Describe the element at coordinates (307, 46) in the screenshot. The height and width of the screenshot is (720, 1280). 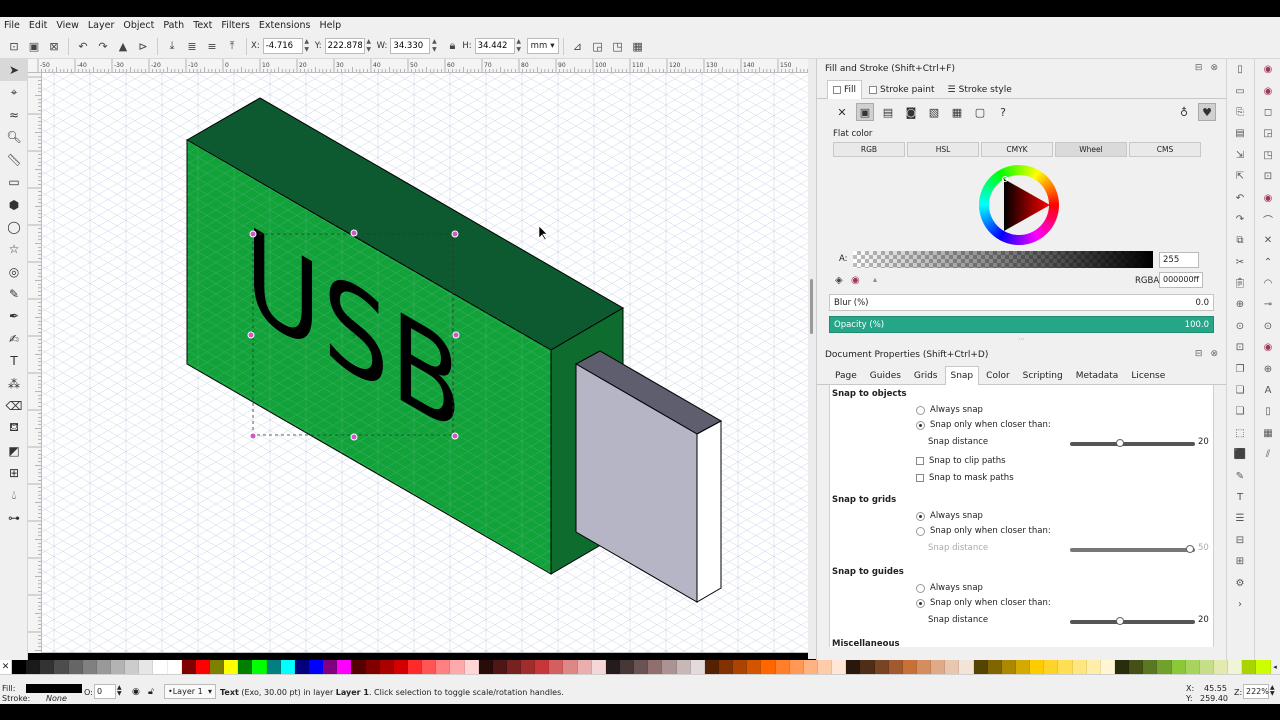
I see `x-spin-arrows: ▲ ▼` at that location.